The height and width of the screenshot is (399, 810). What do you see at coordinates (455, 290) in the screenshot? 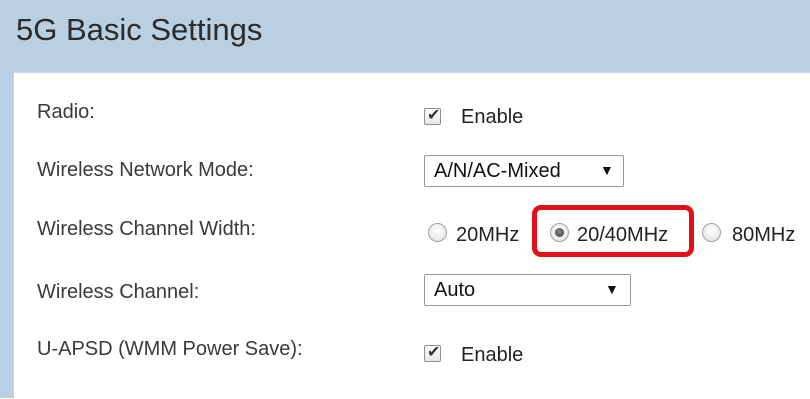
I see `channel-value: Auto` at bounding box center [455, 290].